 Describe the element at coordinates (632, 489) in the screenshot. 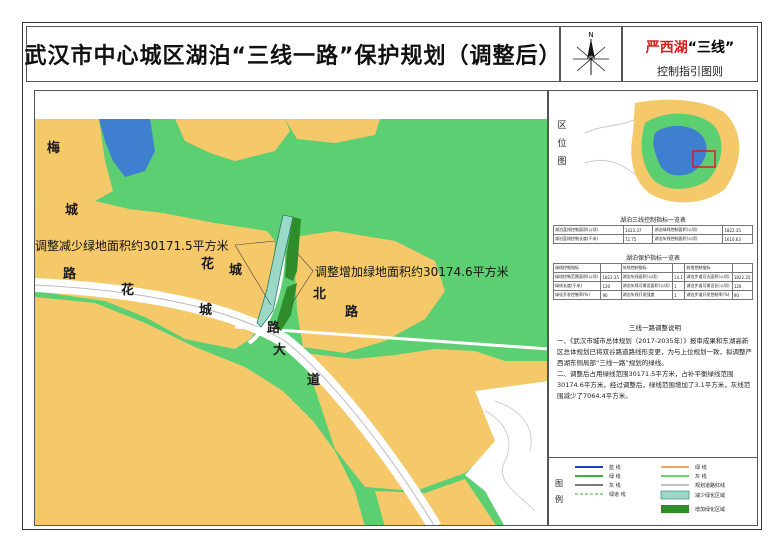

I see `legend-swatches` at that location.